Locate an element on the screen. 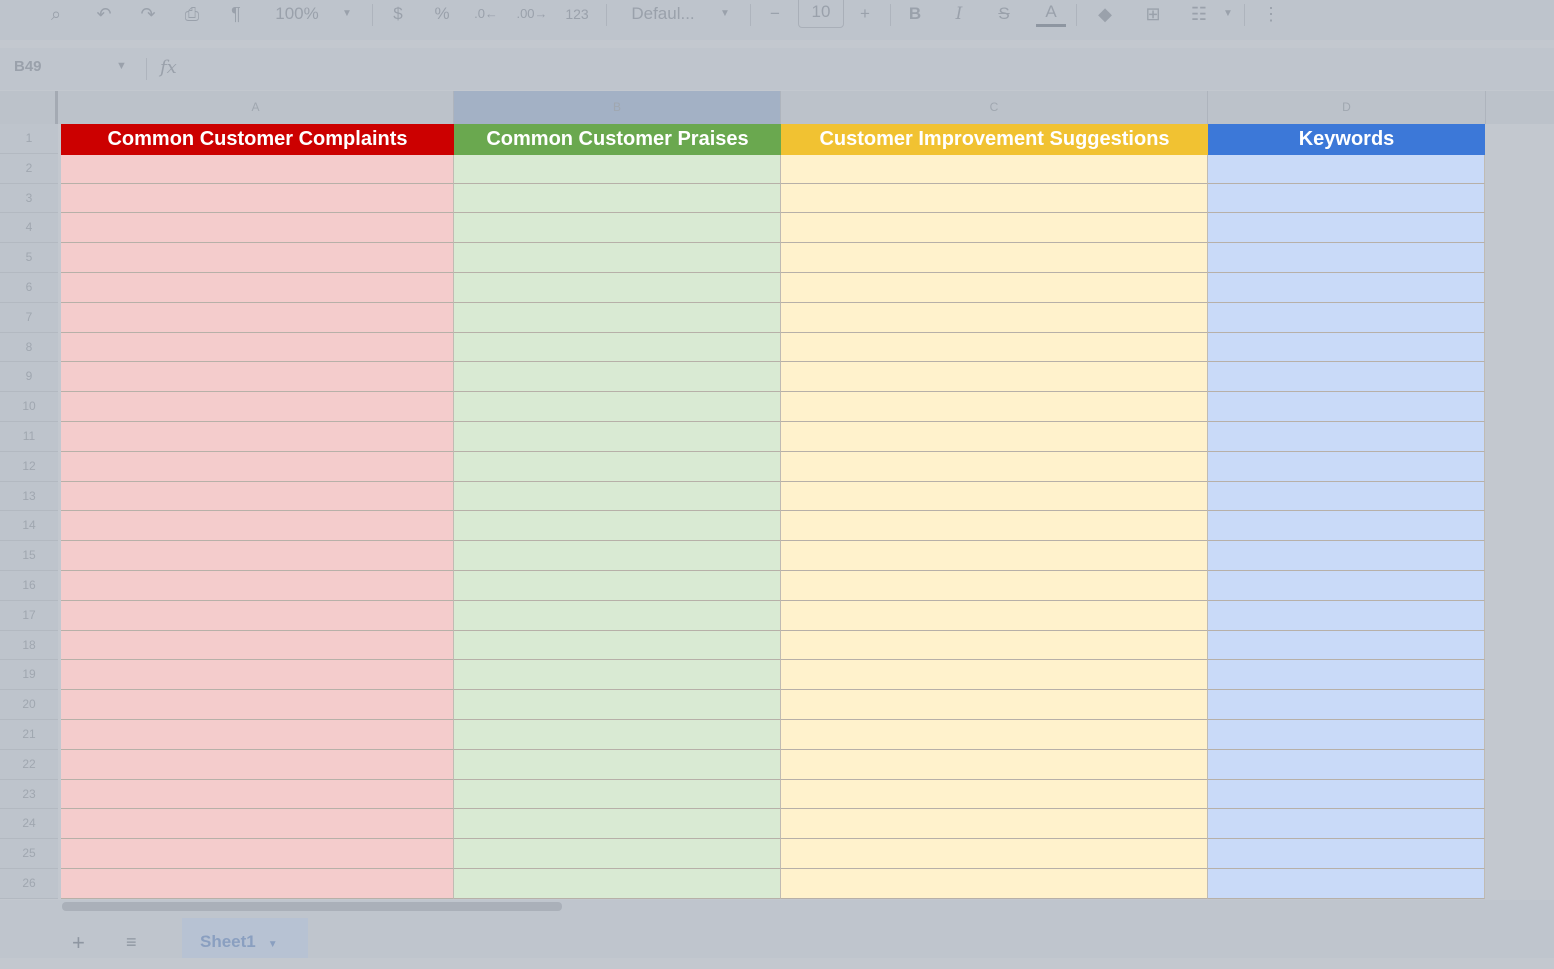  row-header: 26 is located at coordinates (29, 884).